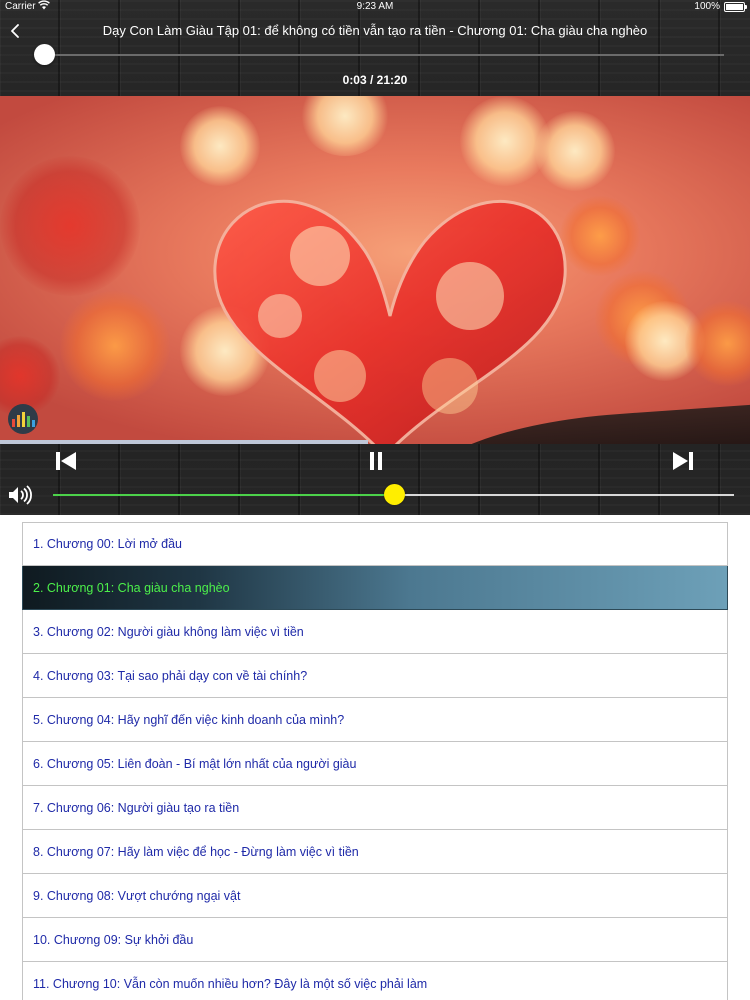 This screenshot has height=1000, width=750. I want to click on chapter-row: 1. Chương 00: Lời mở đầu, so click(375, 544).